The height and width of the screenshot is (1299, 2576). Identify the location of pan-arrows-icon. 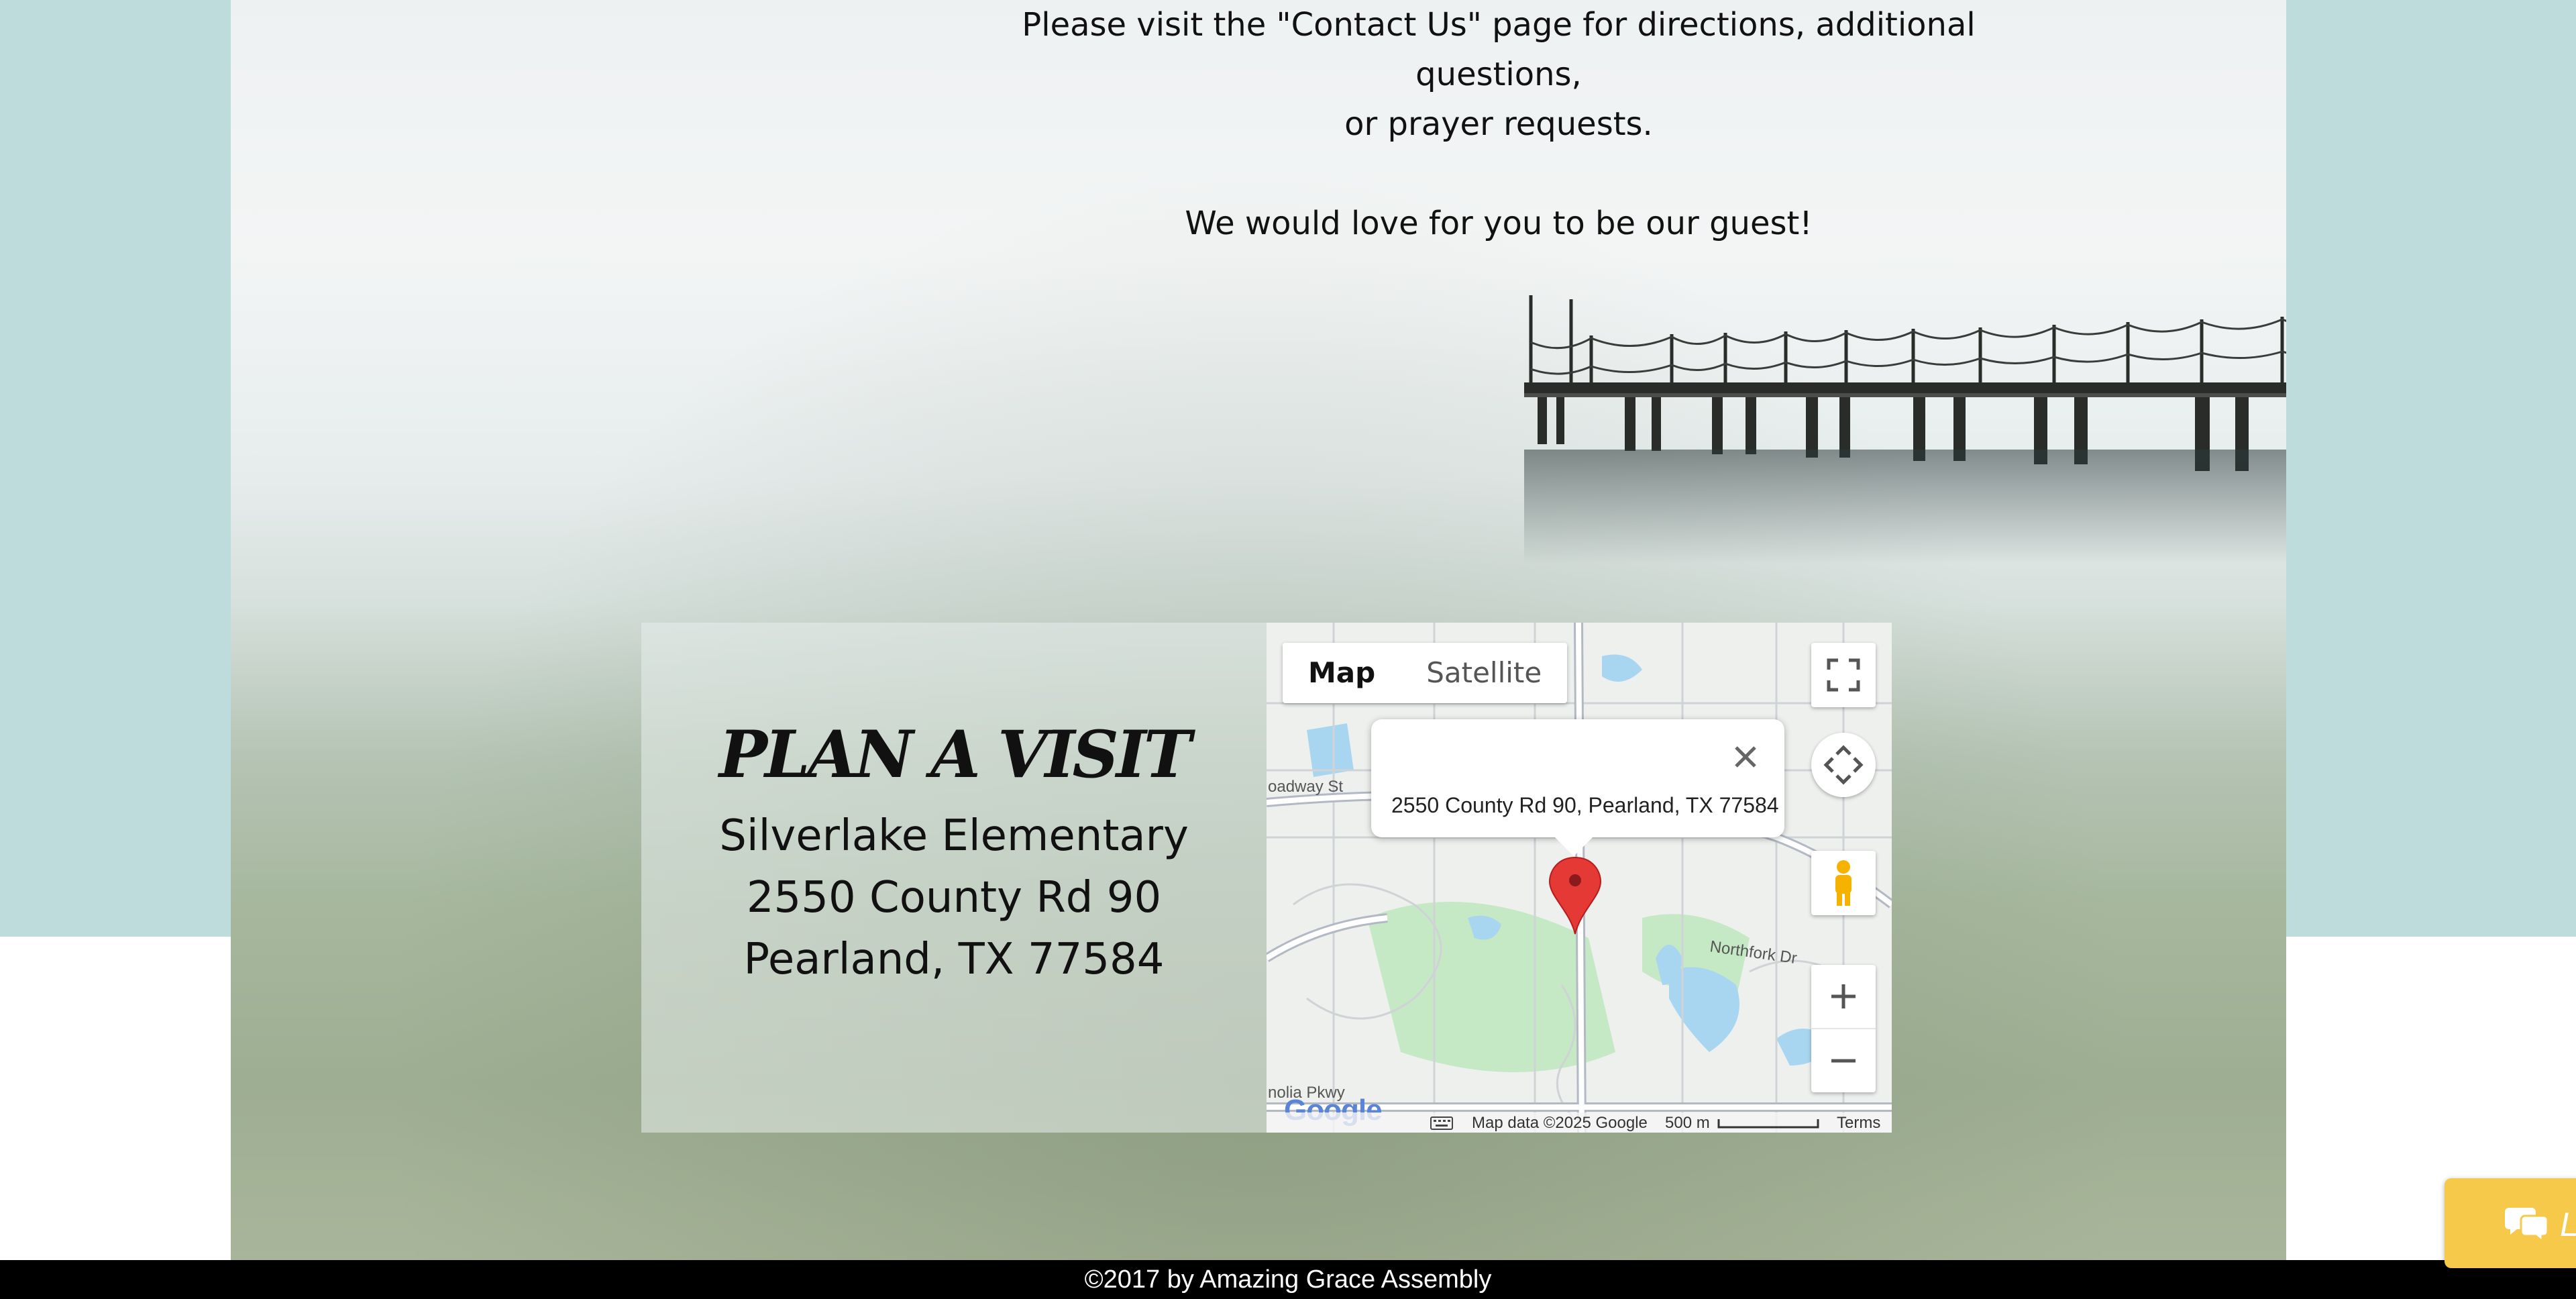
(1843, 765).